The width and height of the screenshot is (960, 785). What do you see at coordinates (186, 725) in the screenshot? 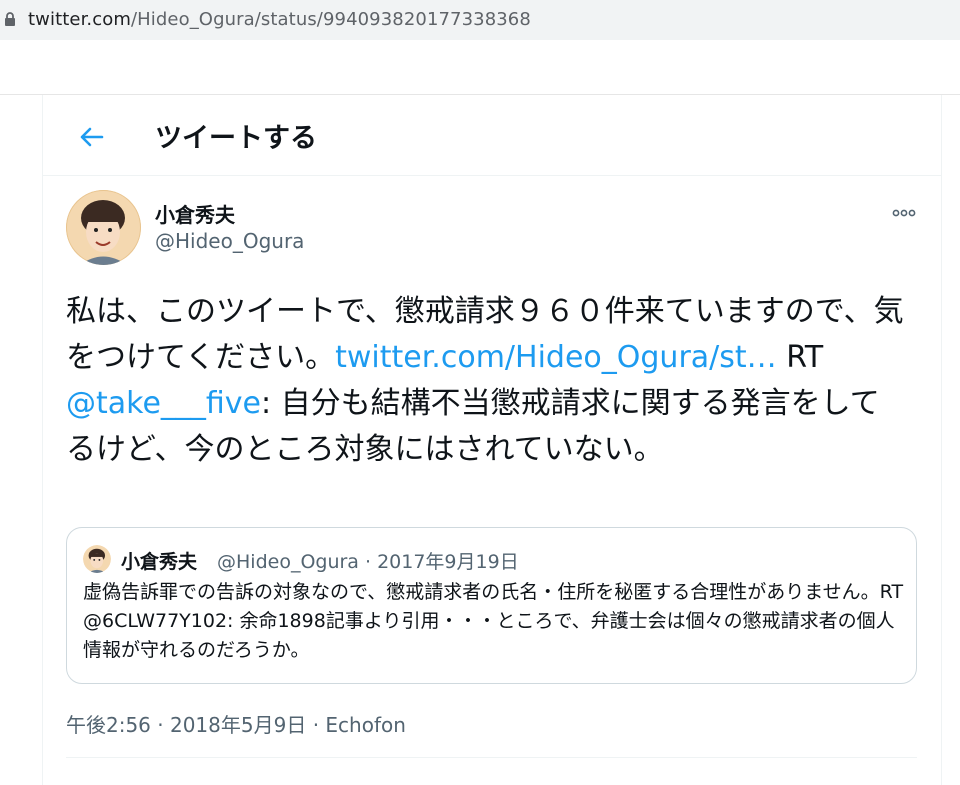
I see `tweet-timestamp: 午後2:56 · 2018年5月9日` at bounding box center [186, 725].